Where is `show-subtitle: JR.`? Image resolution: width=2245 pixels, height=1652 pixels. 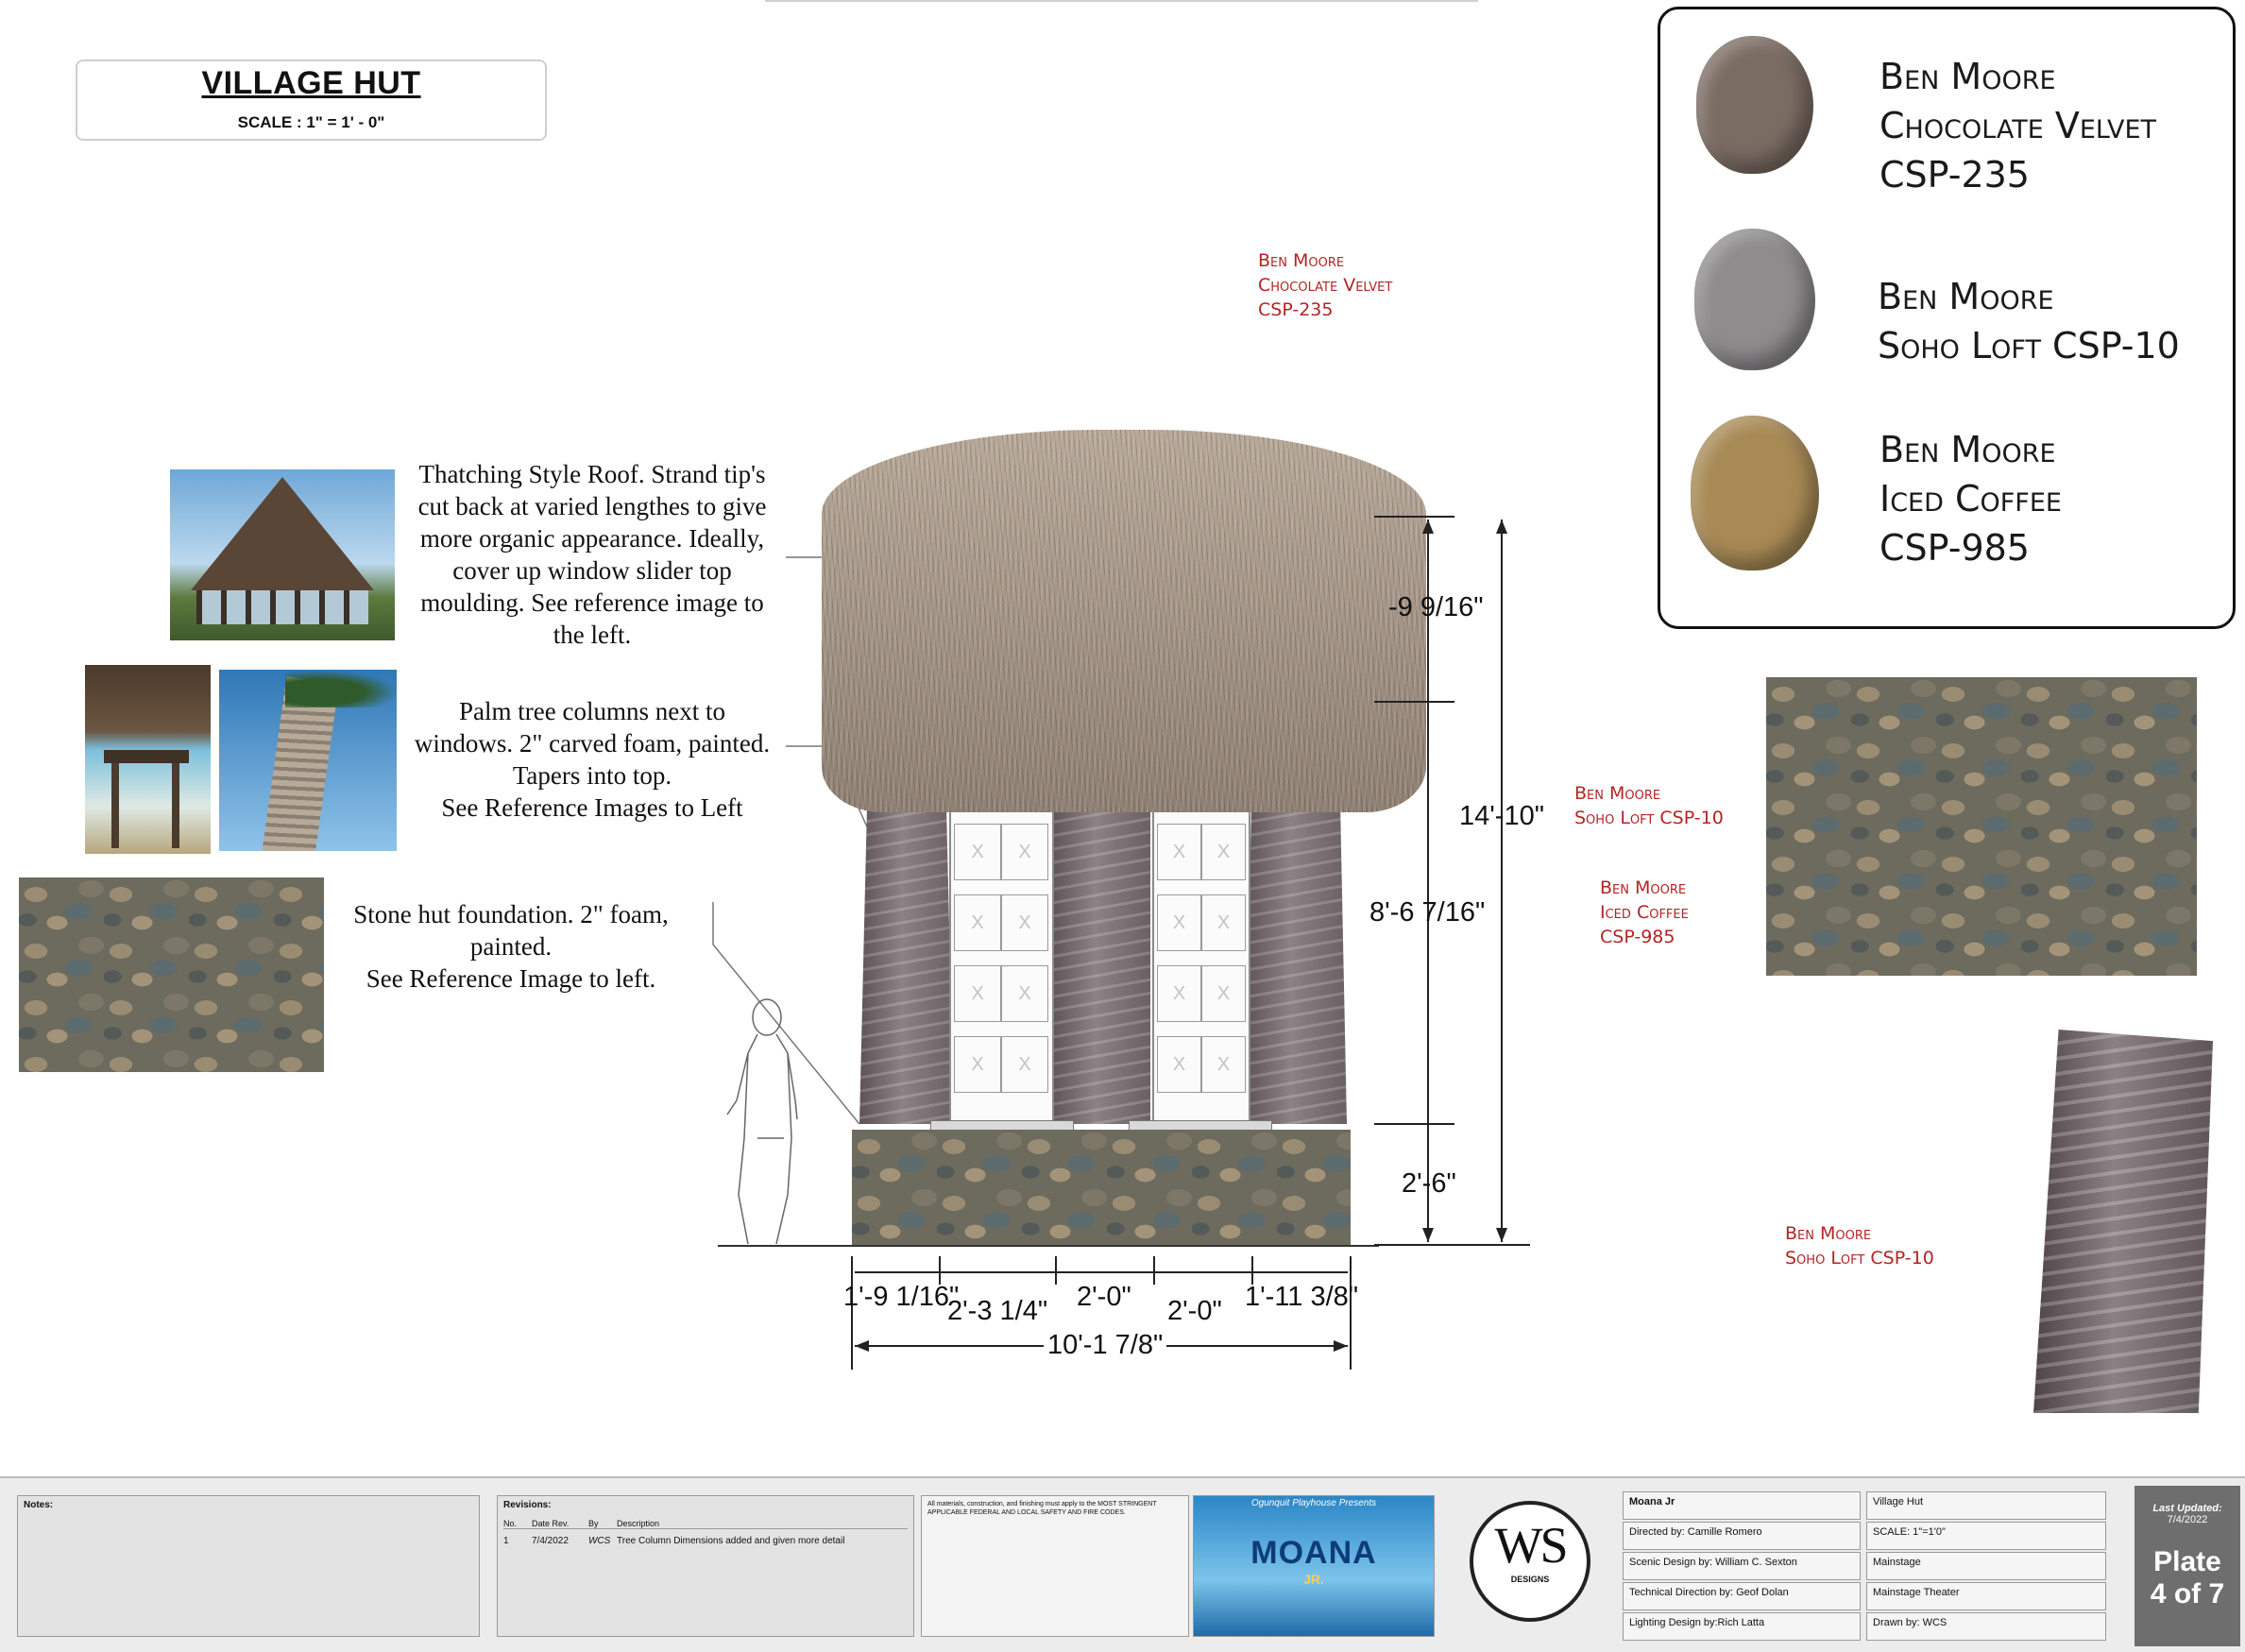
show-subtitle: JR. is located at coordinates (1313, 1579).